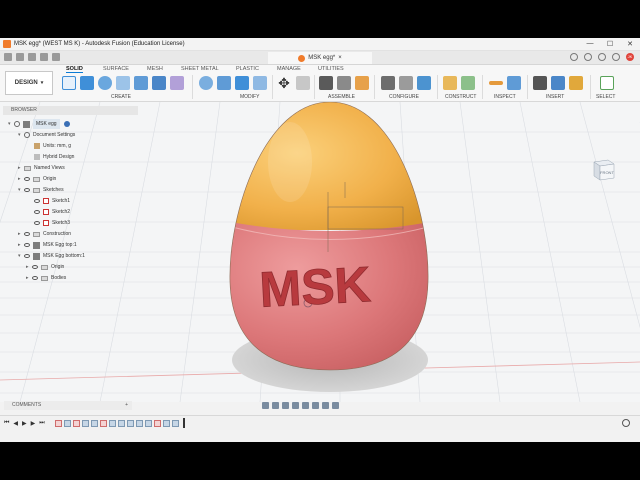 The width and height of the screenshot is (640, 480). What do you see at coordinates (116, 69) in the screenshot?
I see `tab-surface: SURFACE` at bounding box center [116, 69].